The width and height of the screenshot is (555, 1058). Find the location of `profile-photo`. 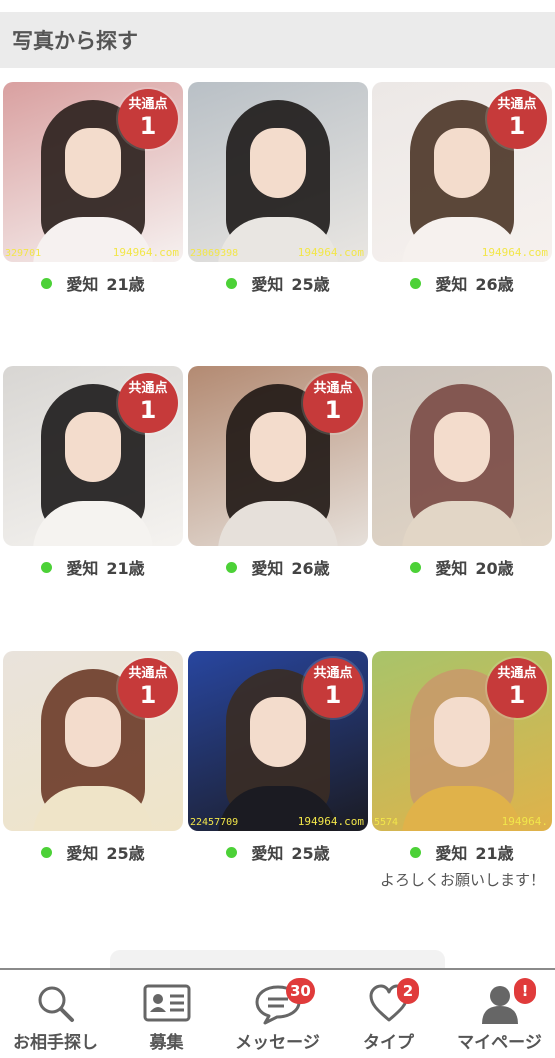

profile-photo is located at coordinates (462, 456).